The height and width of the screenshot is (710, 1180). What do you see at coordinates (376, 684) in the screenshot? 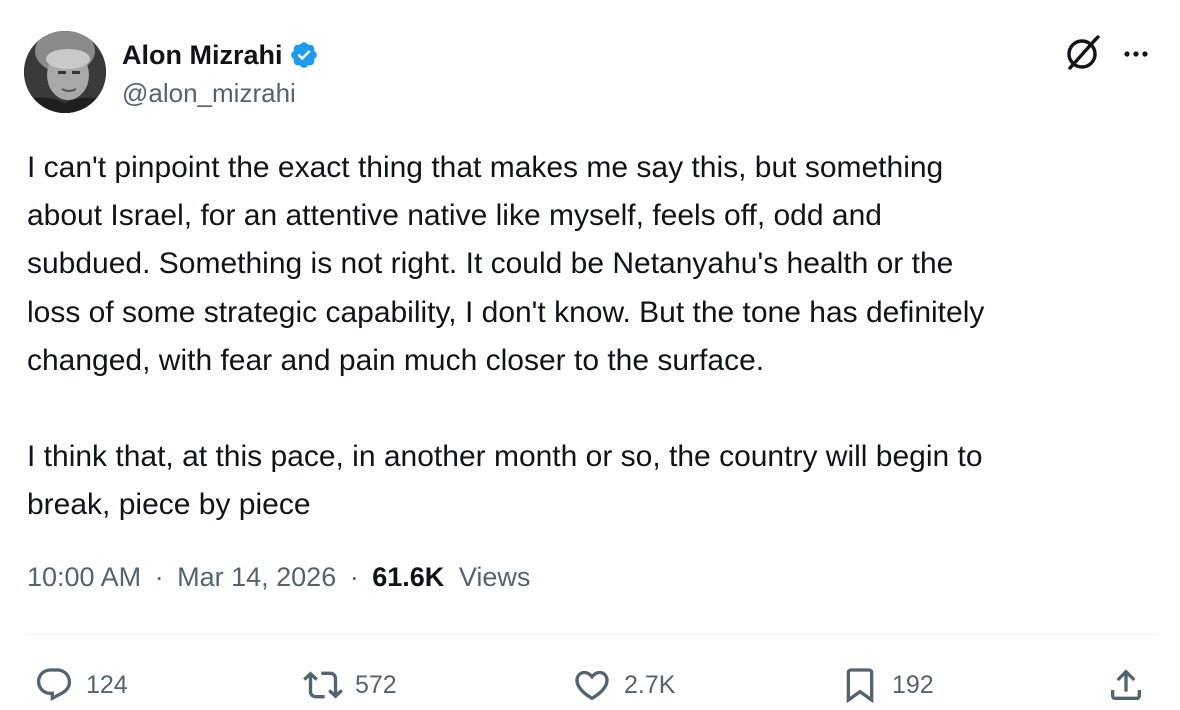
I see `retweet-count: 572` at bounding box center [376, 684].